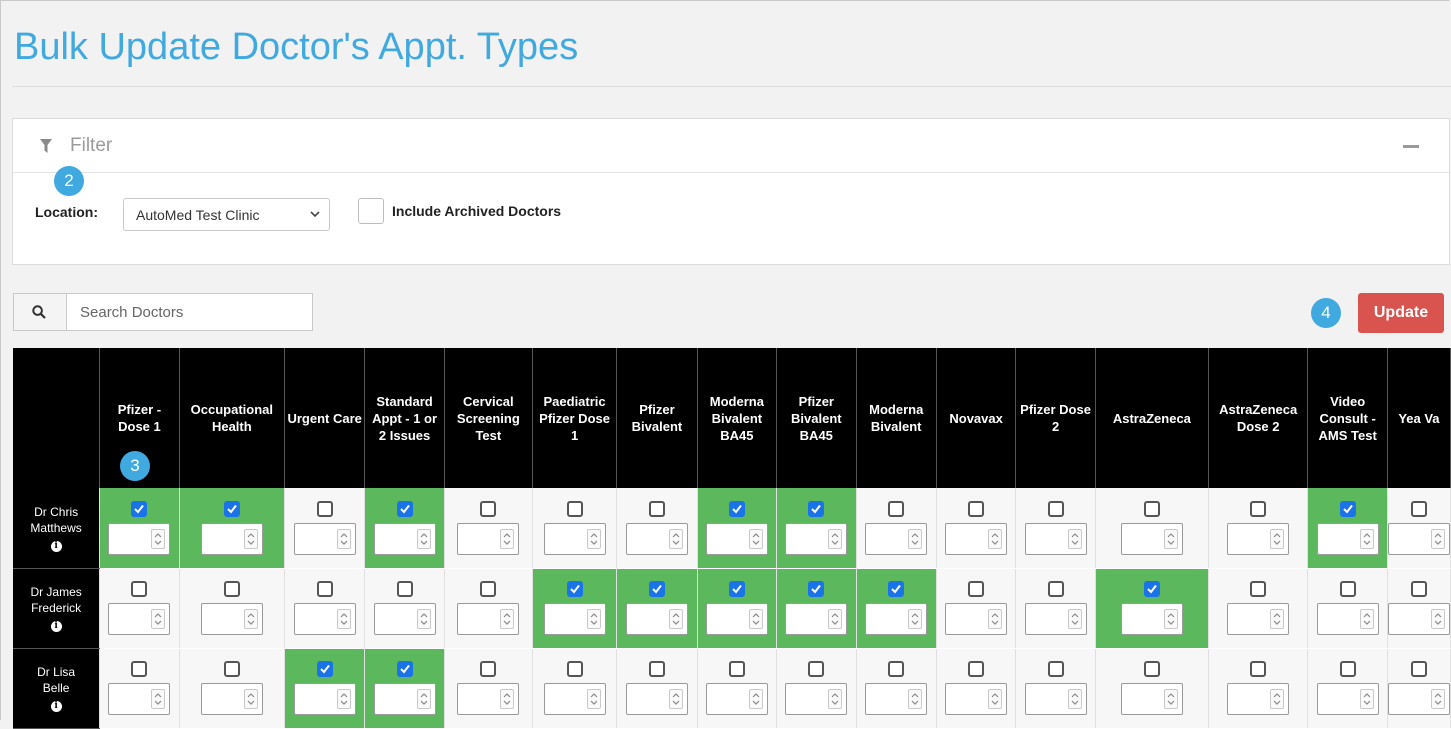  Describe the element at coordinates (1411, 146) in the screenshot. I see `collapse-icon` at that location.